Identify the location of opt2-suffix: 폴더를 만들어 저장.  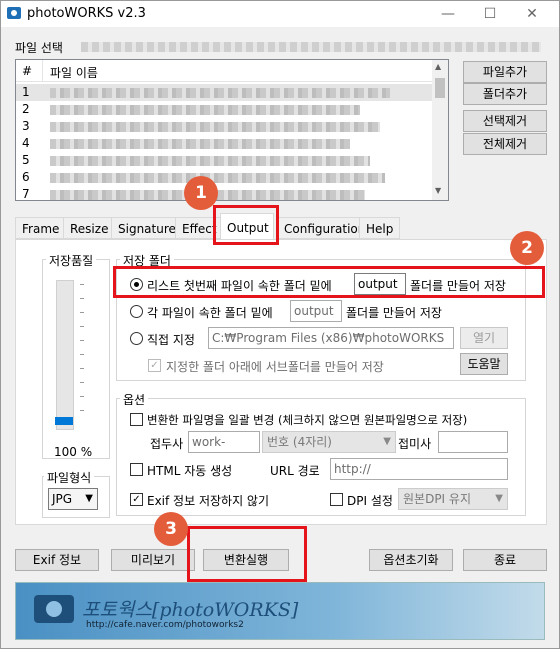
(394, 313).